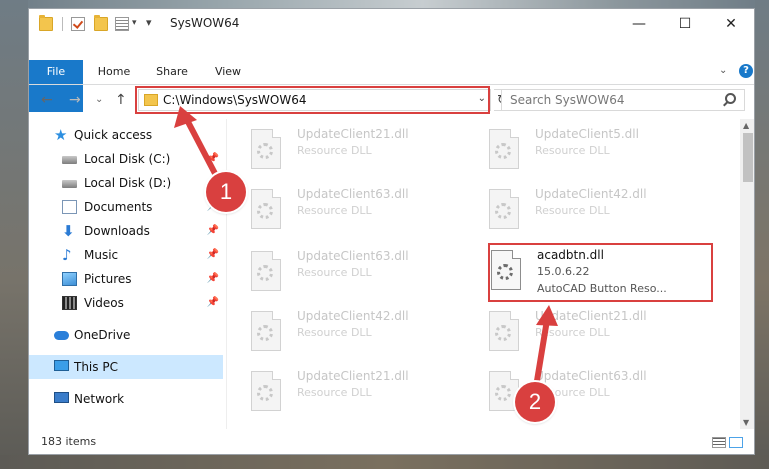  I want to click on file-item: UpdateClient5.dll Resource DLL, so click(589, 153).